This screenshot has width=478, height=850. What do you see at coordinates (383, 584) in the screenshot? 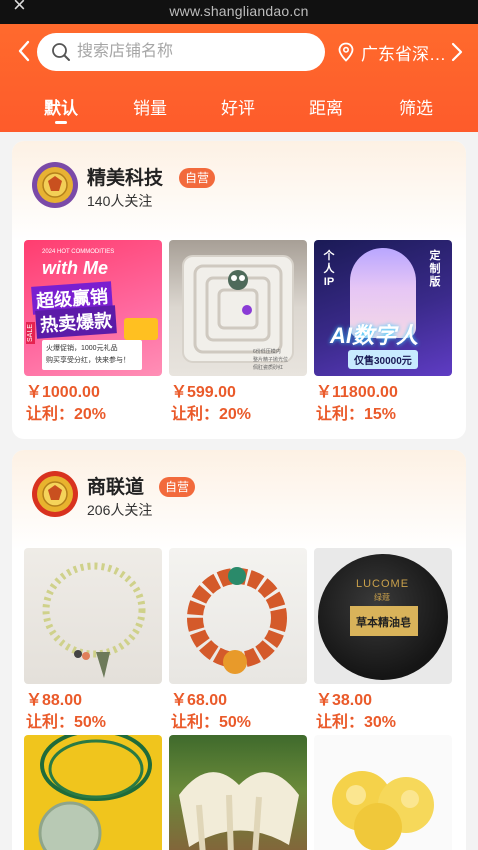
I see `image-text: LUCOME` at bounding box center [383, 584].